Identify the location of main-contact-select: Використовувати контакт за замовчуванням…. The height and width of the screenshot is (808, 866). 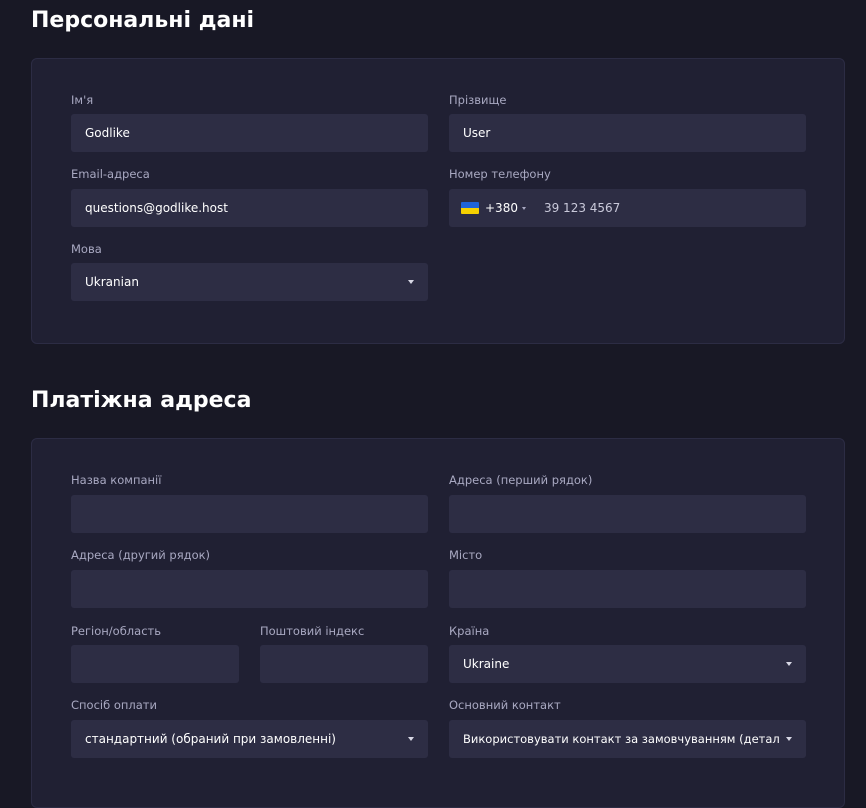
(627, 739).